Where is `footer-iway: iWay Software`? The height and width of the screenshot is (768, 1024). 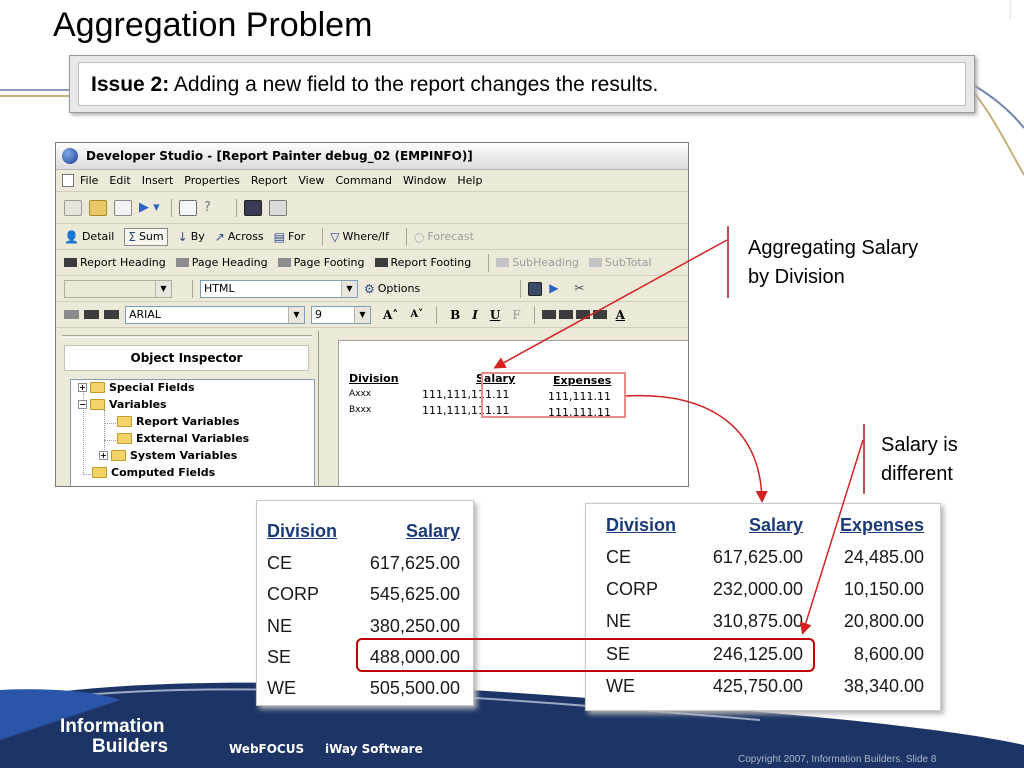
footer-iway: iWay Software is located at coordinates (374, 749).